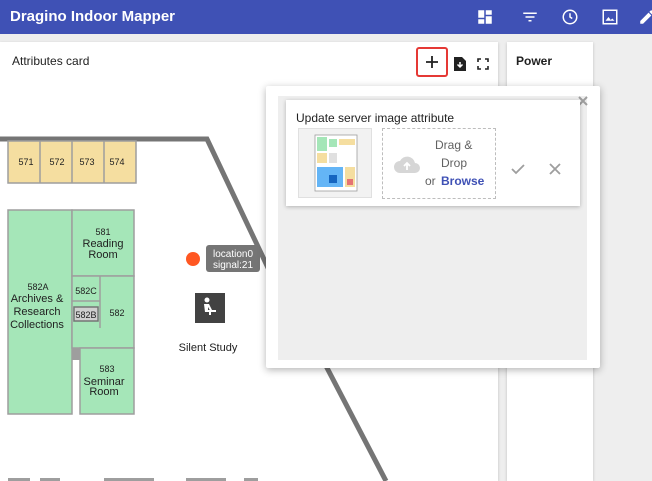 The width and height of the screenshot is (652, 481). Describe the element at coordinates (439, 163) in the screenshot. I see `file-dropzone: Drag & Drop or Browse` at that location.